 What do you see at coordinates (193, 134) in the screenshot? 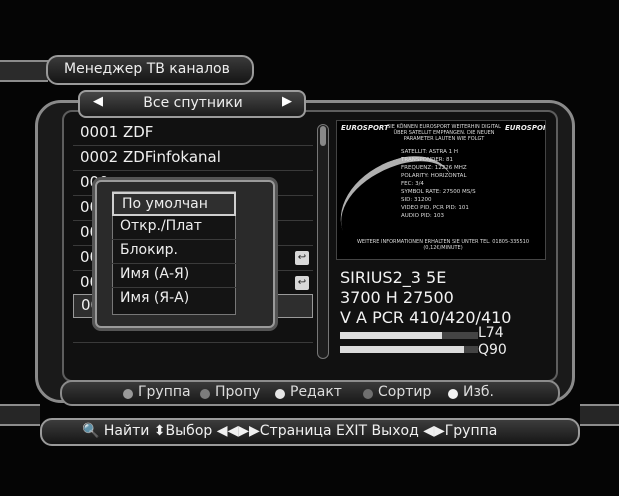
I see `channel-row: 0001 ZDF` at bounding box center [193, 134].